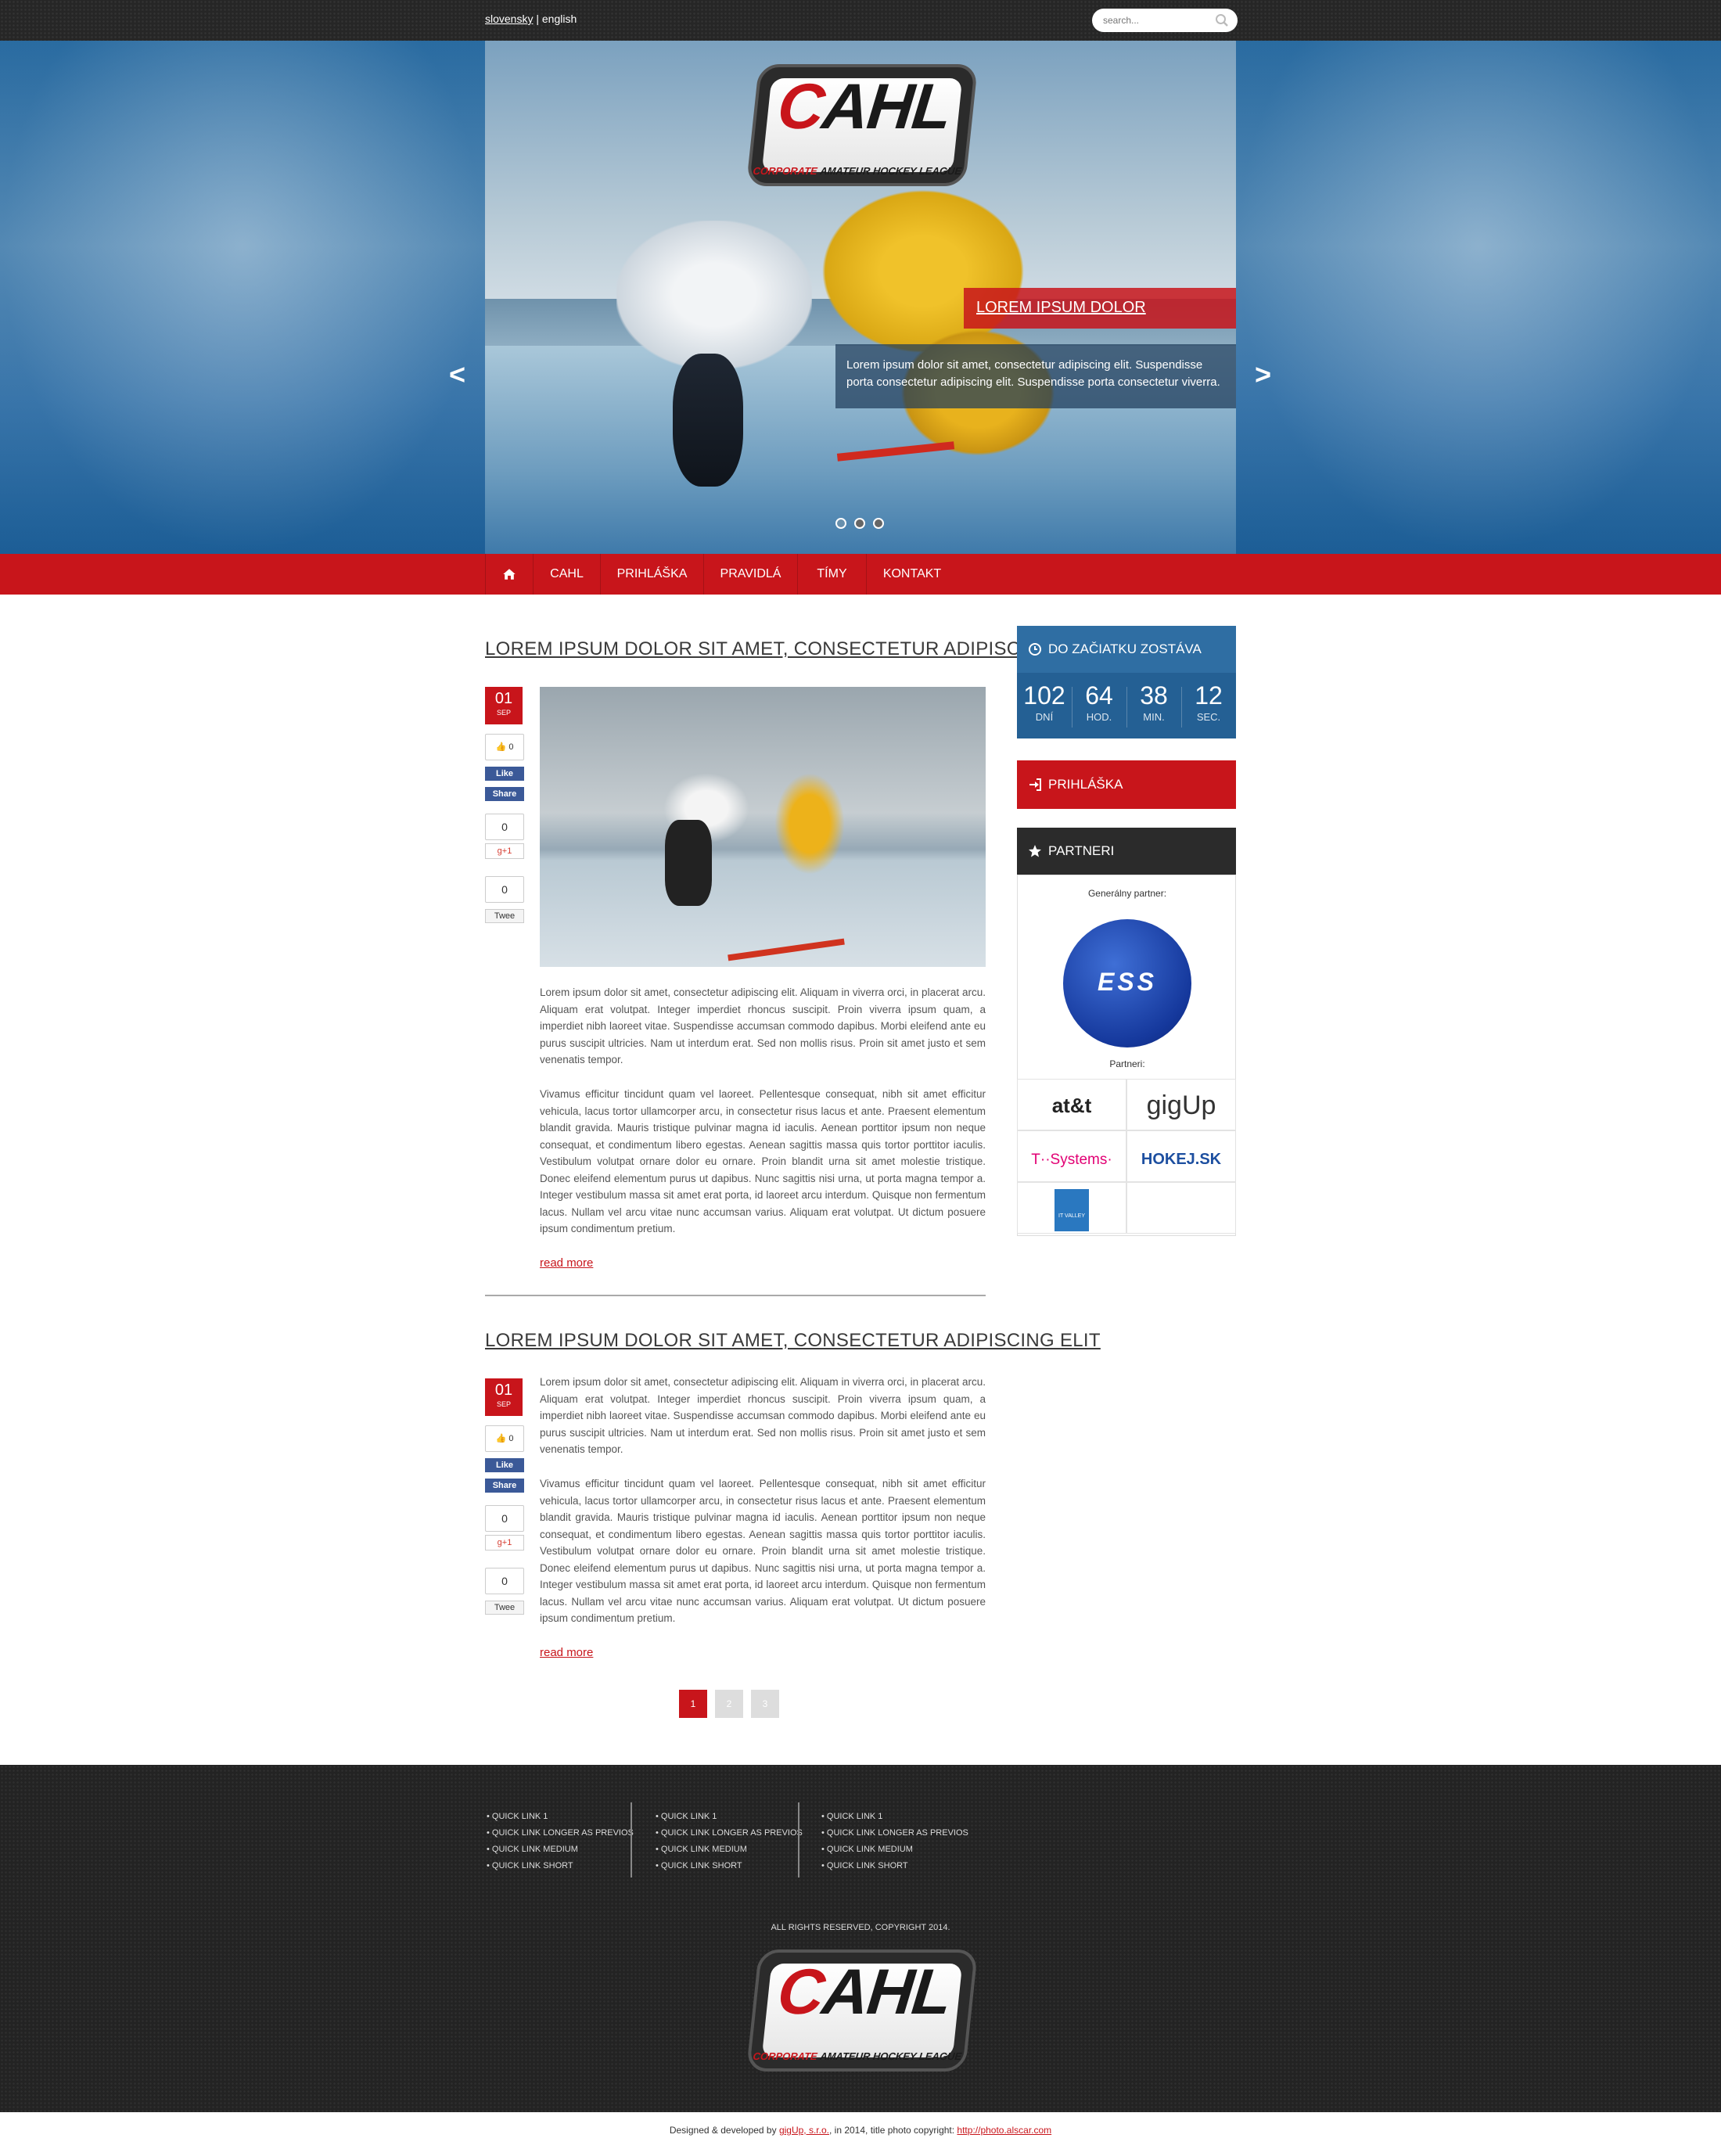  I want to click on post-2-like-count: 👍 0, so click(504, 1438).